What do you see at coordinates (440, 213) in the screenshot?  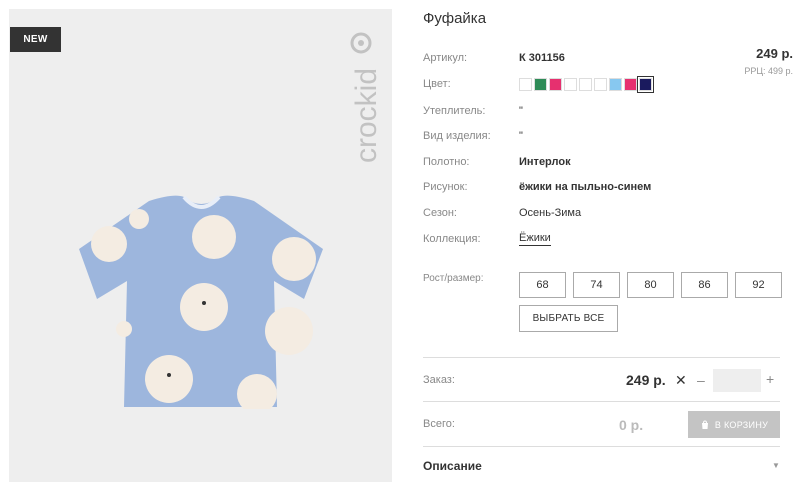 I see `attr-label: Сезон:` at bounding box center [440, 213].